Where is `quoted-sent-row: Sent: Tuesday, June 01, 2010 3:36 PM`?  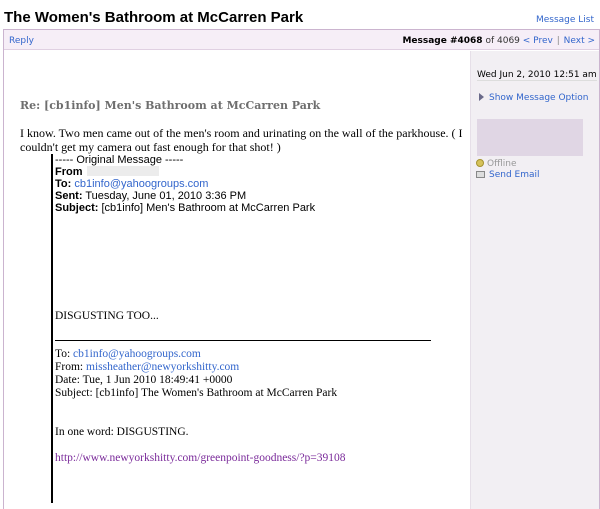
quoted-sent-row: Sent: Tuesday, June 01, 2010 3:36 PM is located at coordinates (150, 196).